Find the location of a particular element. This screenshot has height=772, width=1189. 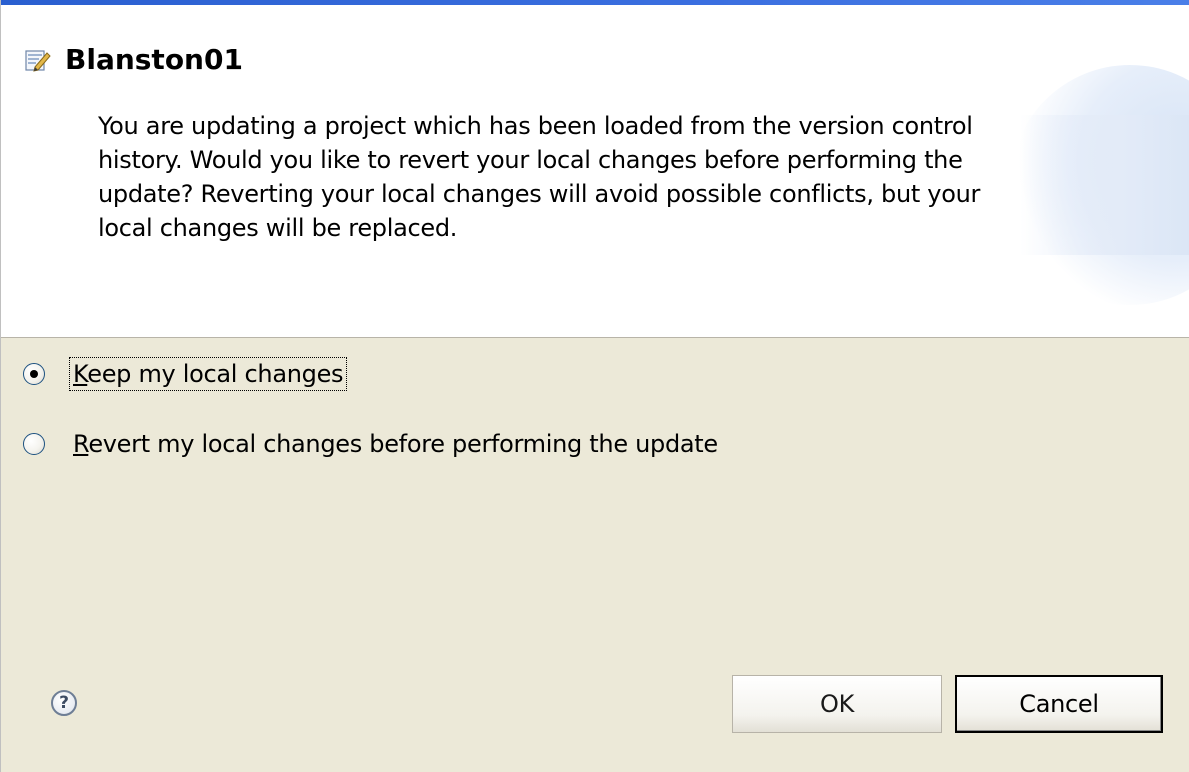

document-edit-icon is located at coordinates (38, 60).